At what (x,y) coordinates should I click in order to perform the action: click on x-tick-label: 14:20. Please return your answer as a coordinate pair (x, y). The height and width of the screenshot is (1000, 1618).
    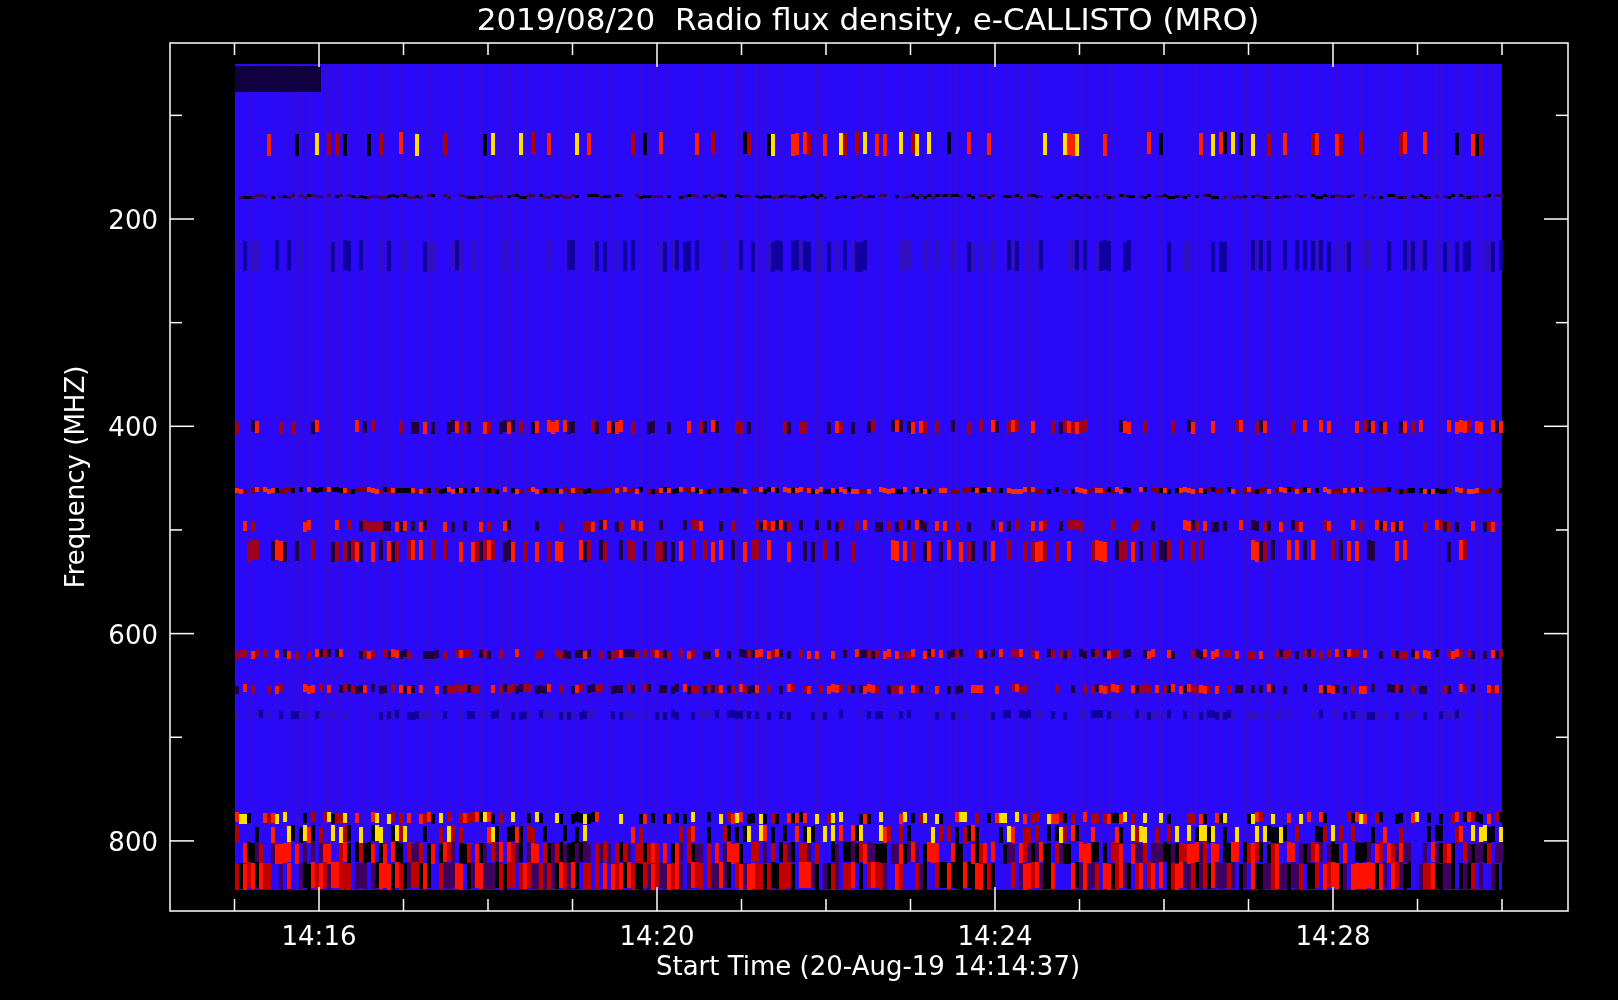
    Looking at the image, I should click on (657, 936).